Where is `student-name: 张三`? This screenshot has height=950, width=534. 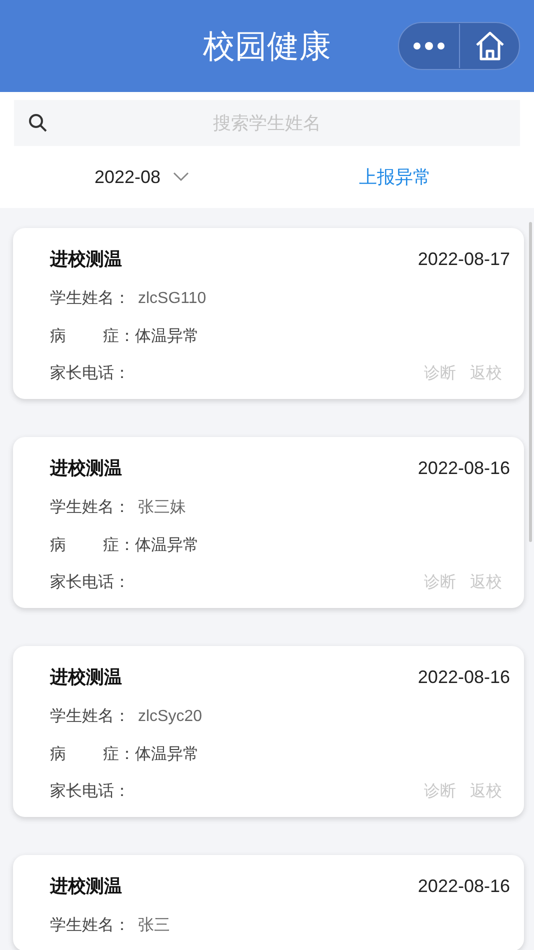
student-name: 张三 is located at coordinates (154, 926).